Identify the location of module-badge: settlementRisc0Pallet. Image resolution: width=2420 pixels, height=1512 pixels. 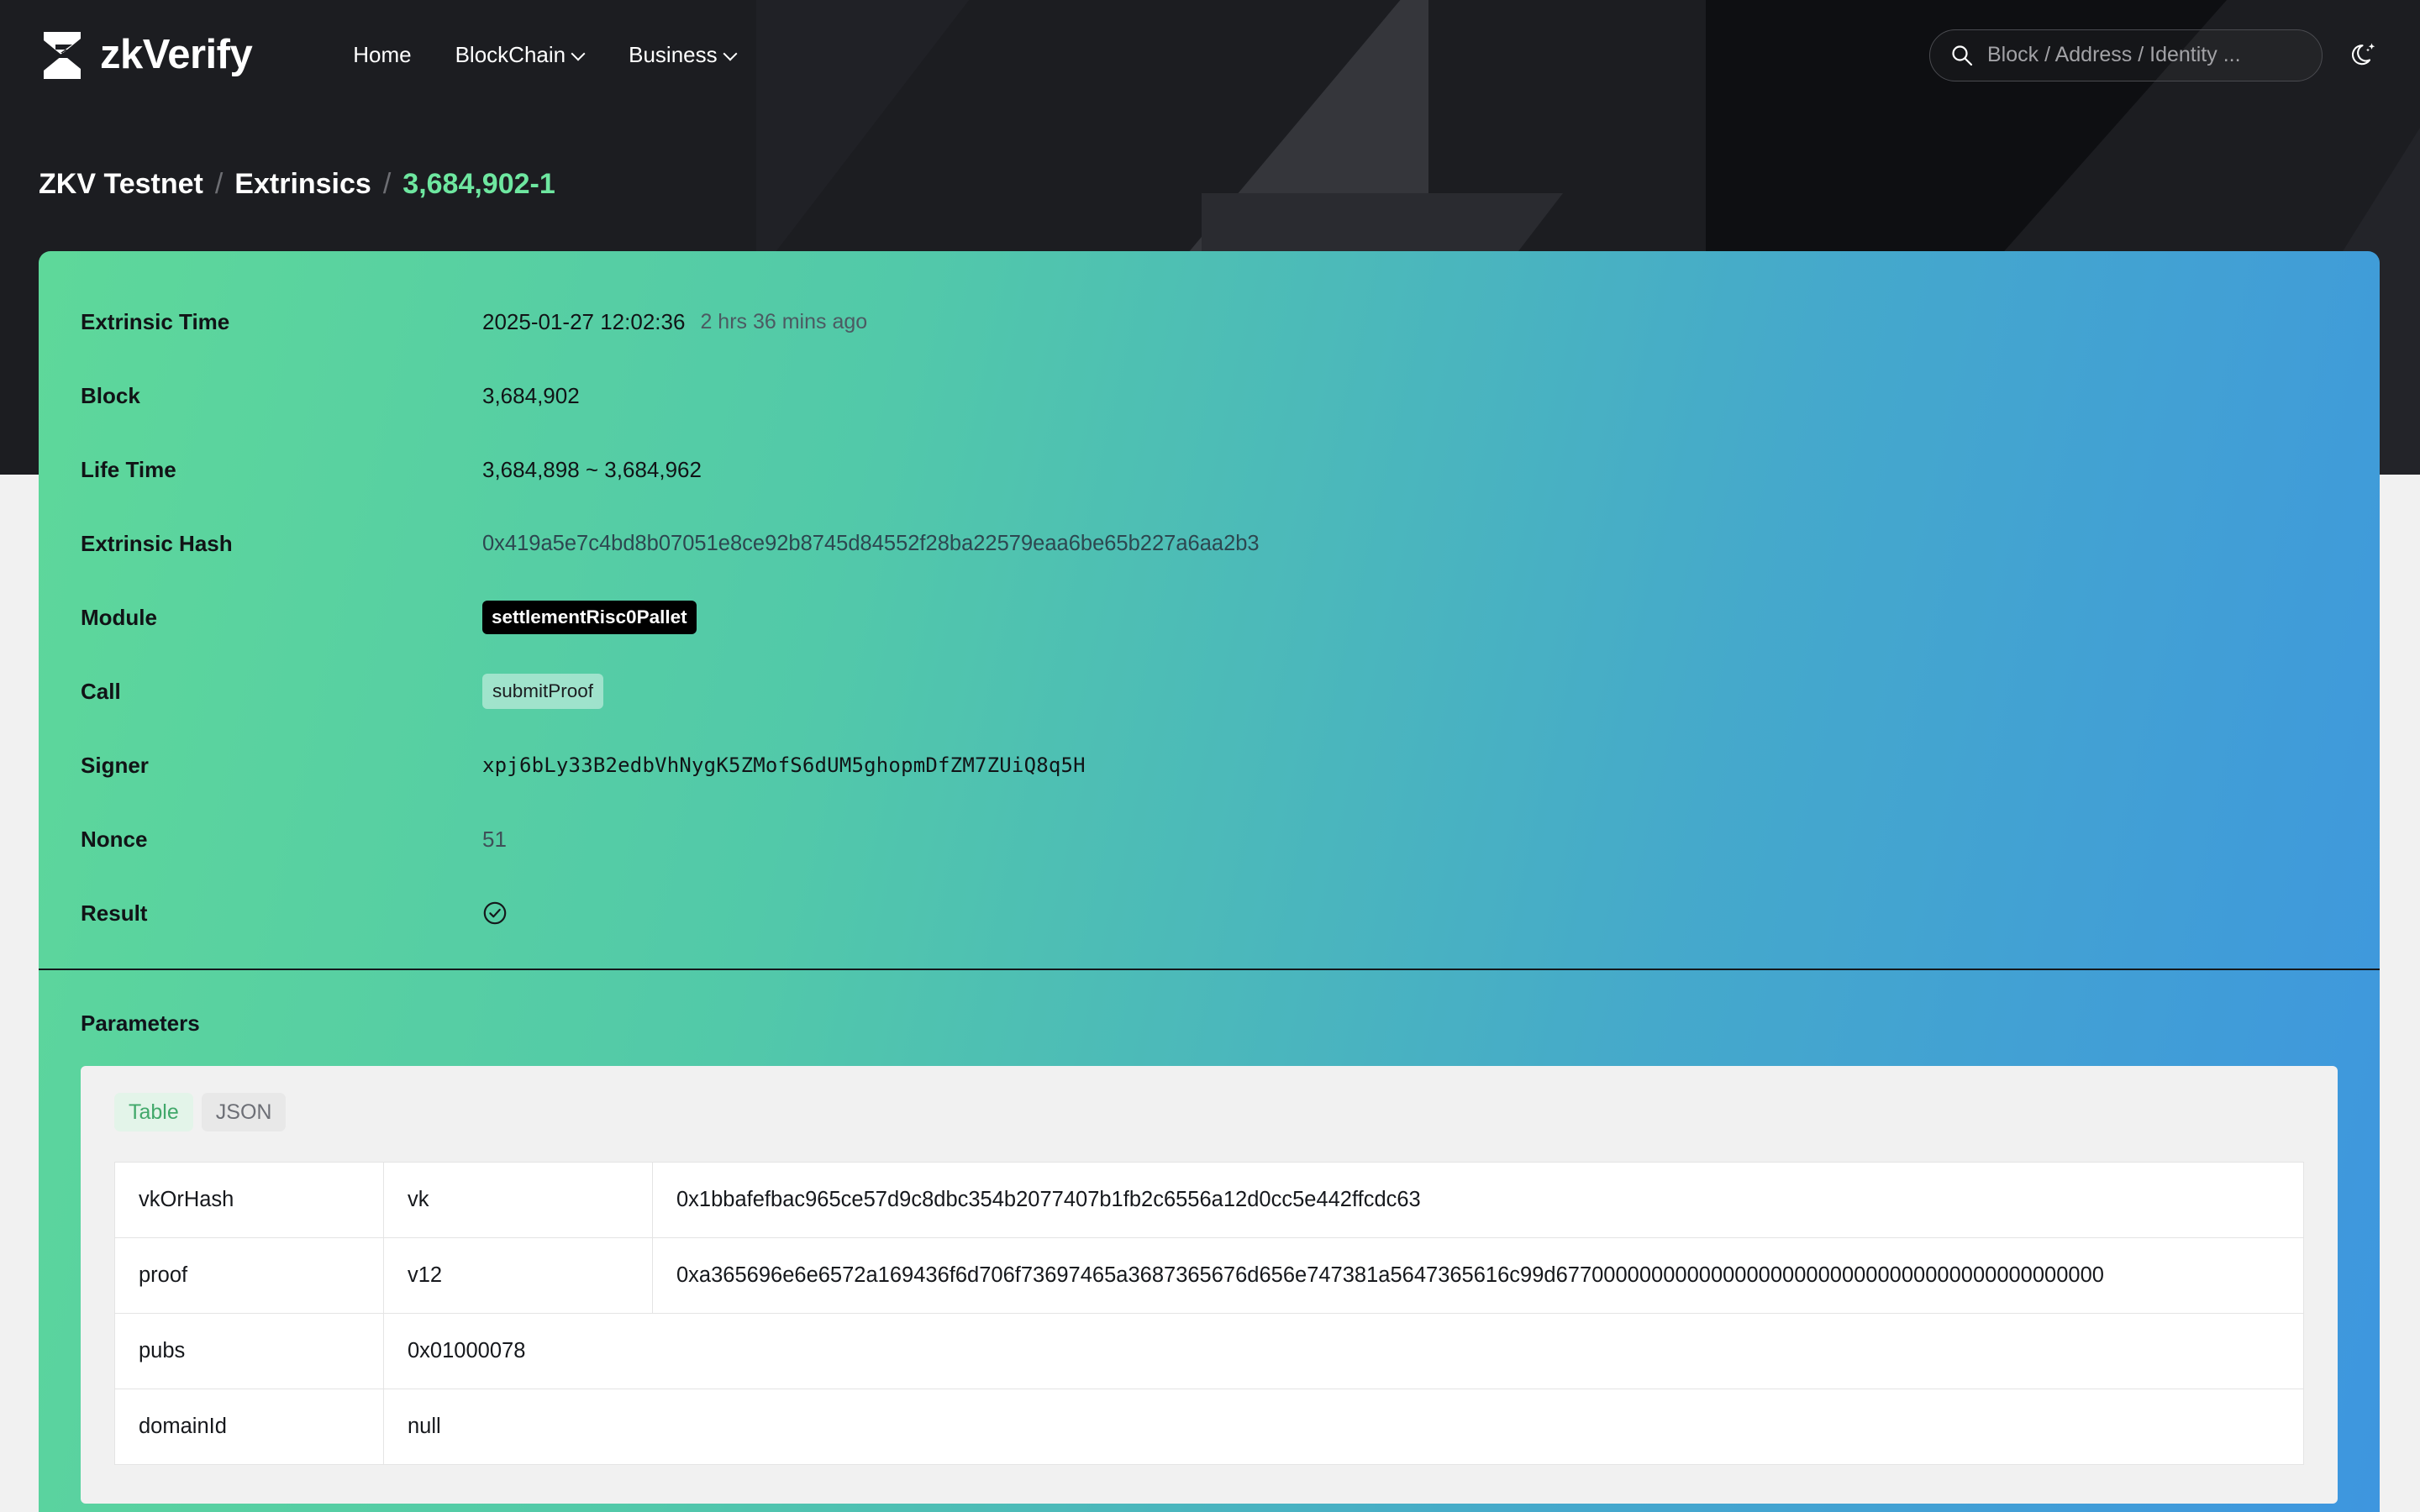
(589, 617).